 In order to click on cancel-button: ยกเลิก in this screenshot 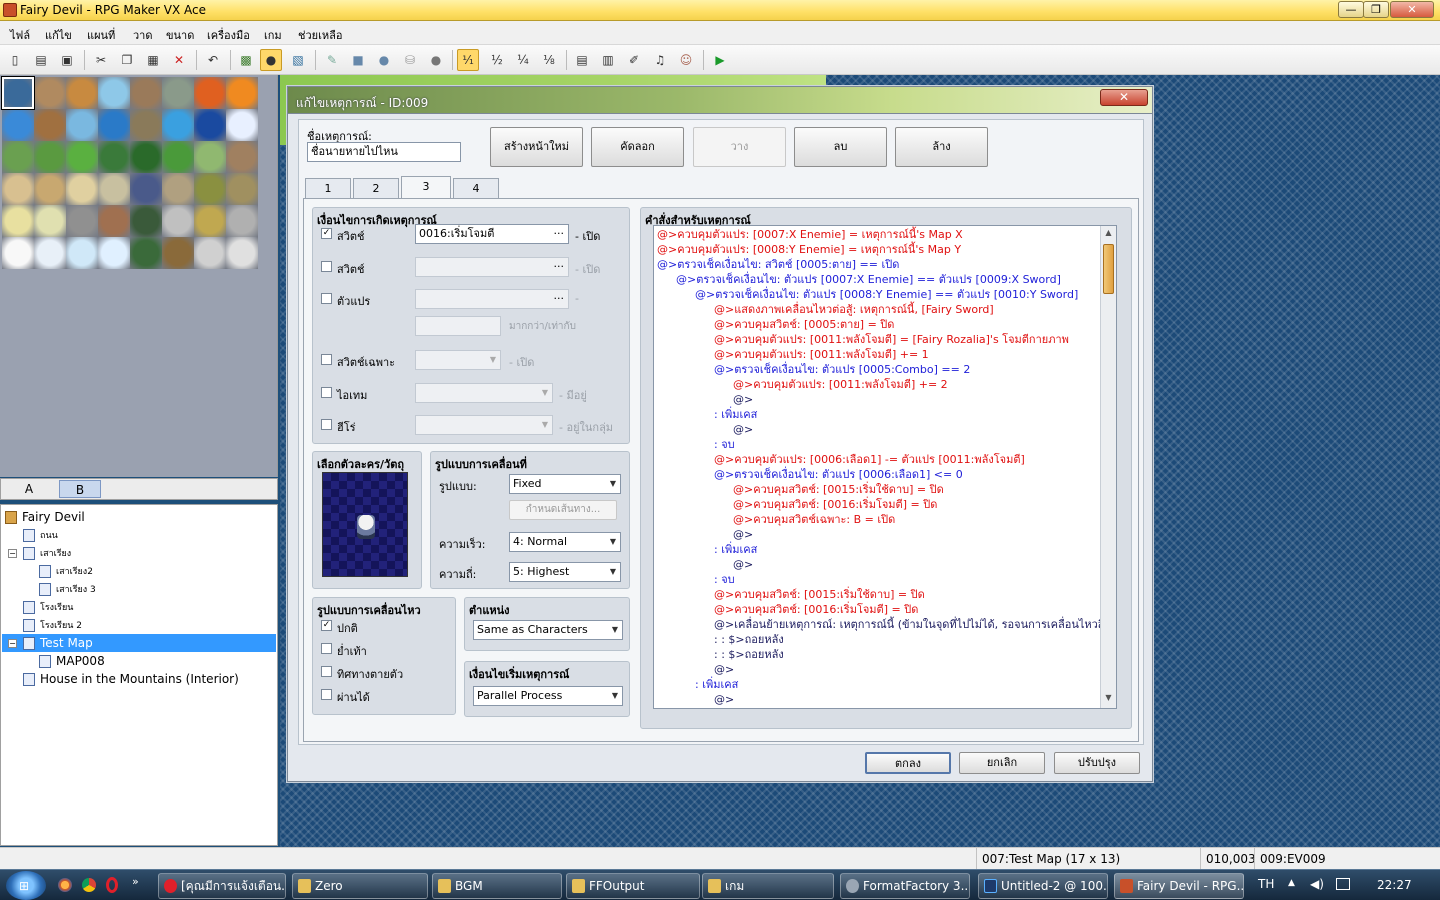, I will do `click(1002, 763)`.